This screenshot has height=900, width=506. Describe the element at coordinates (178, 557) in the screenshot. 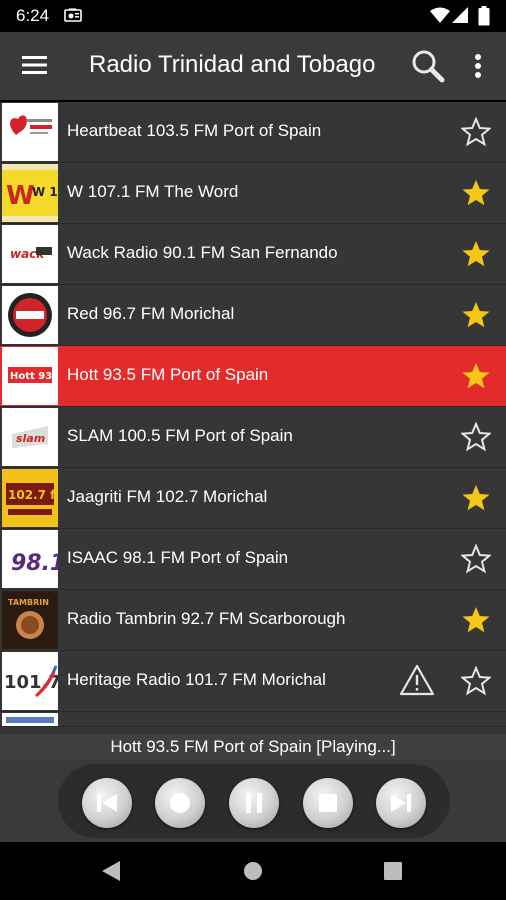

I see `station-name: ISAAC 98.1 FM Port of Spain` at that location.